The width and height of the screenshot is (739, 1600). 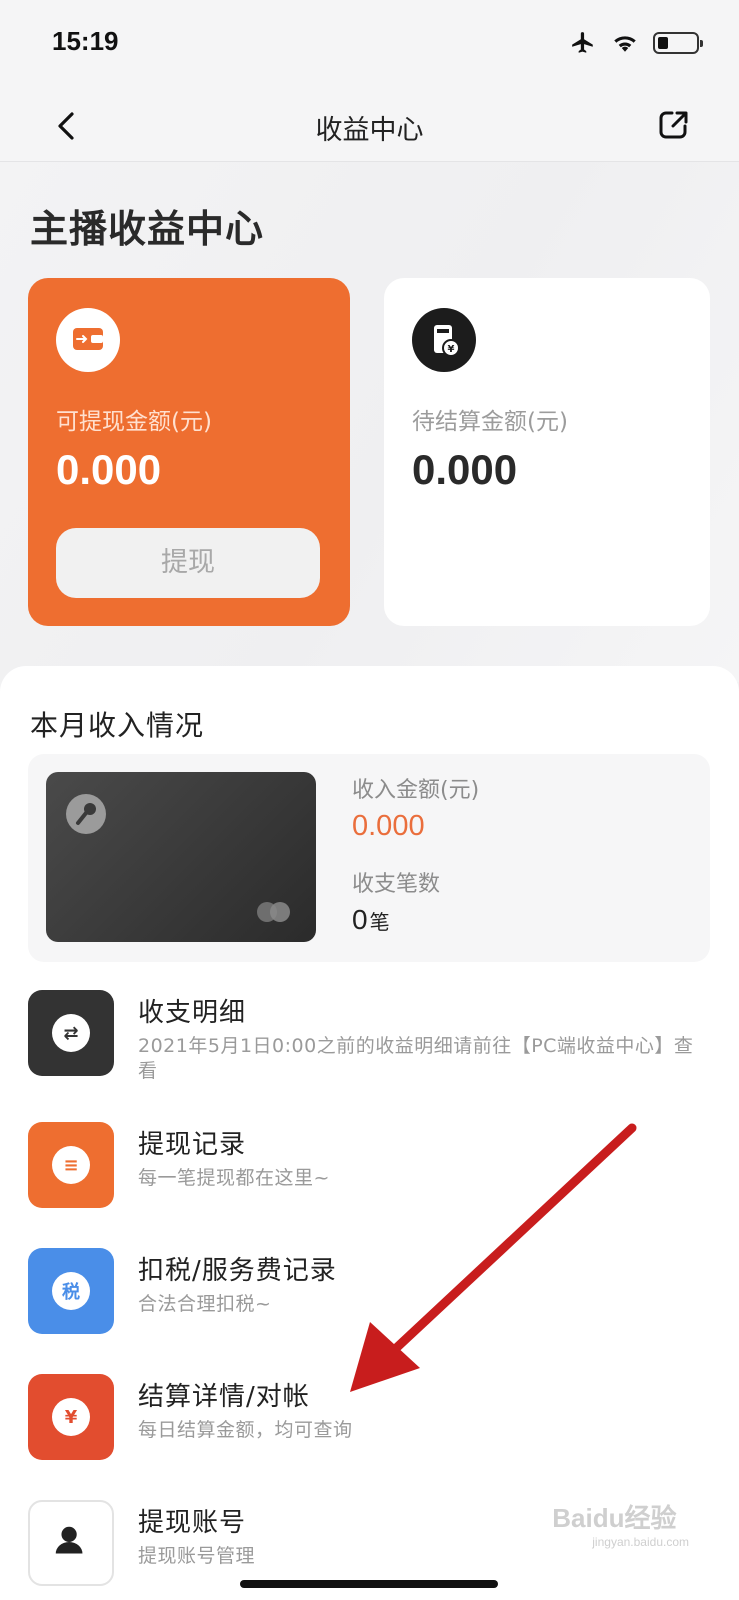 What do you see at coordinates (245, 1430) in the screenshot?
I see `menu-subtitle: 每日结算金额，均可查询` at bounding box center [245, 1430].